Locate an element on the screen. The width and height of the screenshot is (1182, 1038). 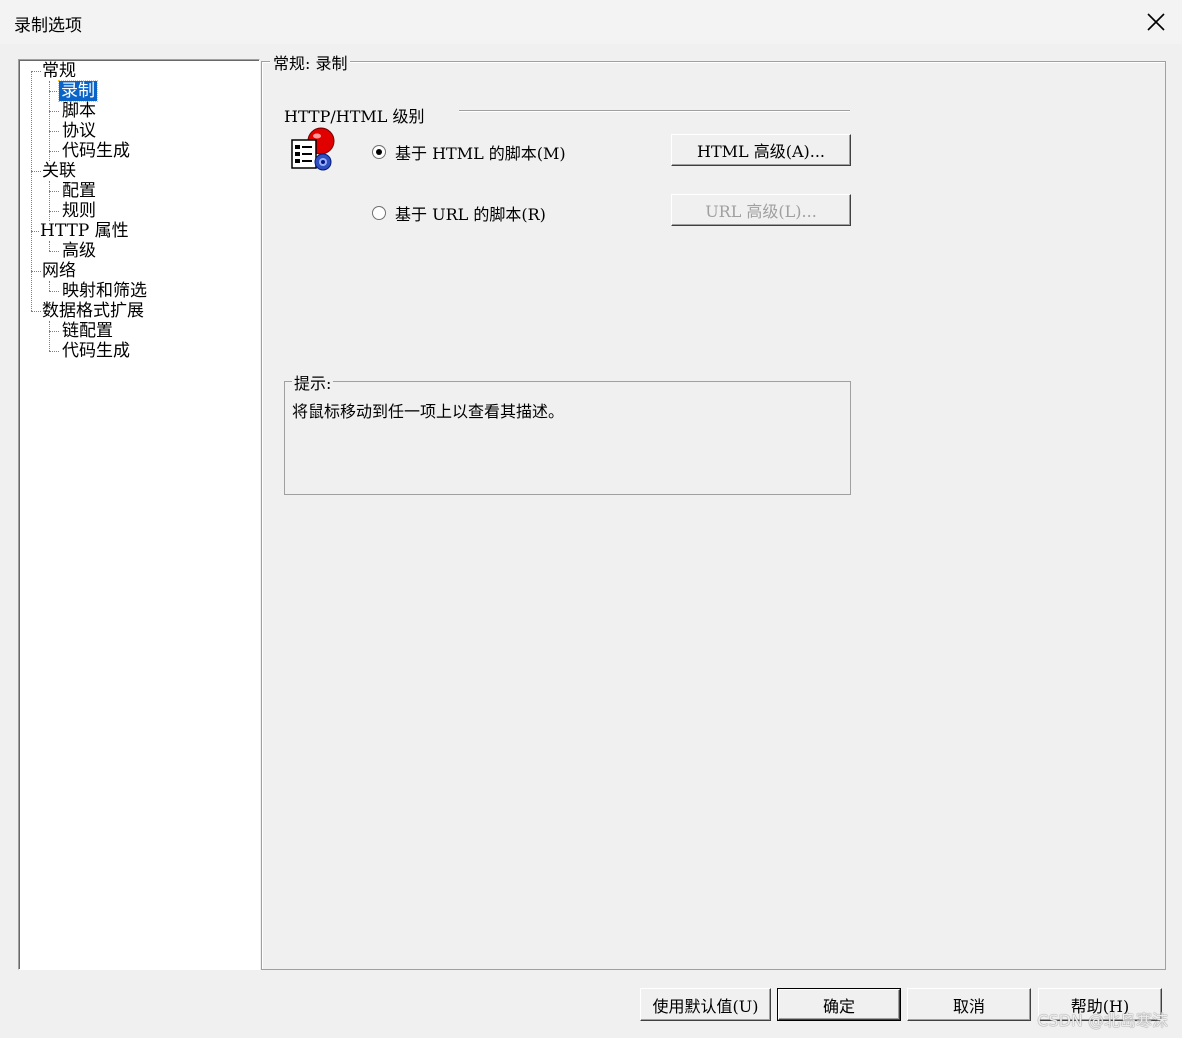
section-divider is located at coordinates (654, 111).